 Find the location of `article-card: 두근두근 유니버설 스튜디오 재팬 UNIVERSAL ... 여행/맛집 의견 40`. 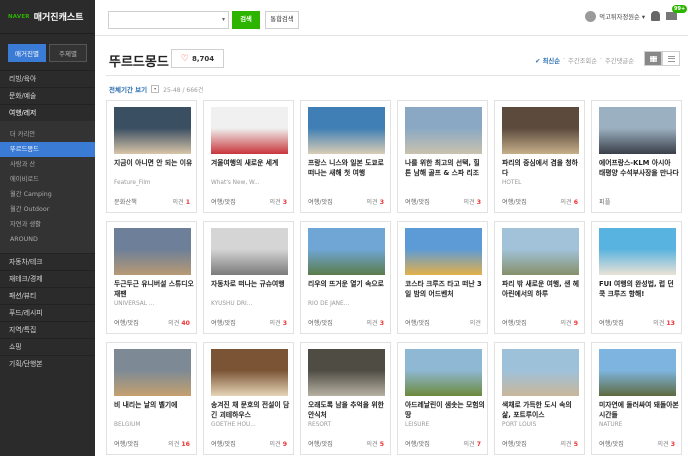

article-card: 두근두근 유니버설 스튜디오 재팬 UNIVERSAL ... 여행/맛집 의견 40 is located at coordinates (151, 277).